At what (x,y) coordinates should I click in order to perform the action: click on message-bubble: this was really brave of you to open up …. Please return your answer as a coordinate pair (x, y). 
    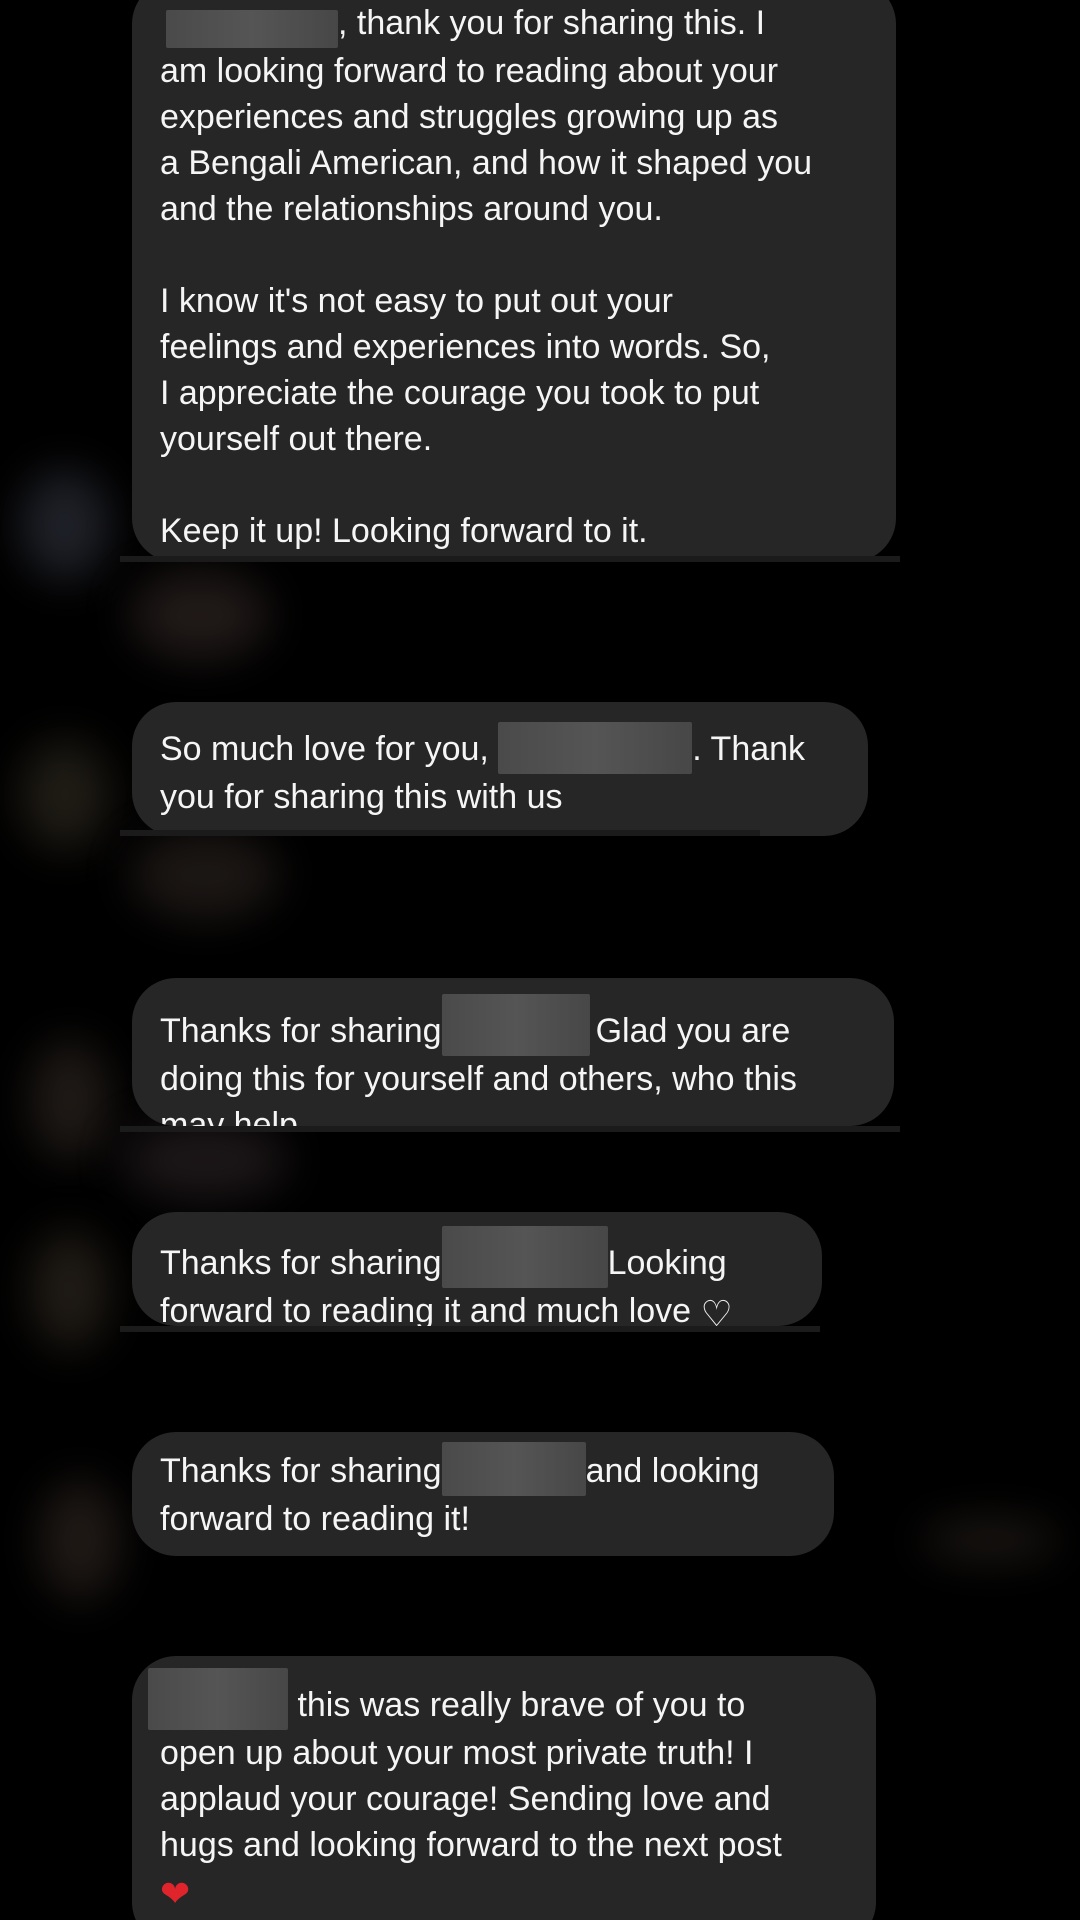
    Looking at the image, I should click on (504, 1788).